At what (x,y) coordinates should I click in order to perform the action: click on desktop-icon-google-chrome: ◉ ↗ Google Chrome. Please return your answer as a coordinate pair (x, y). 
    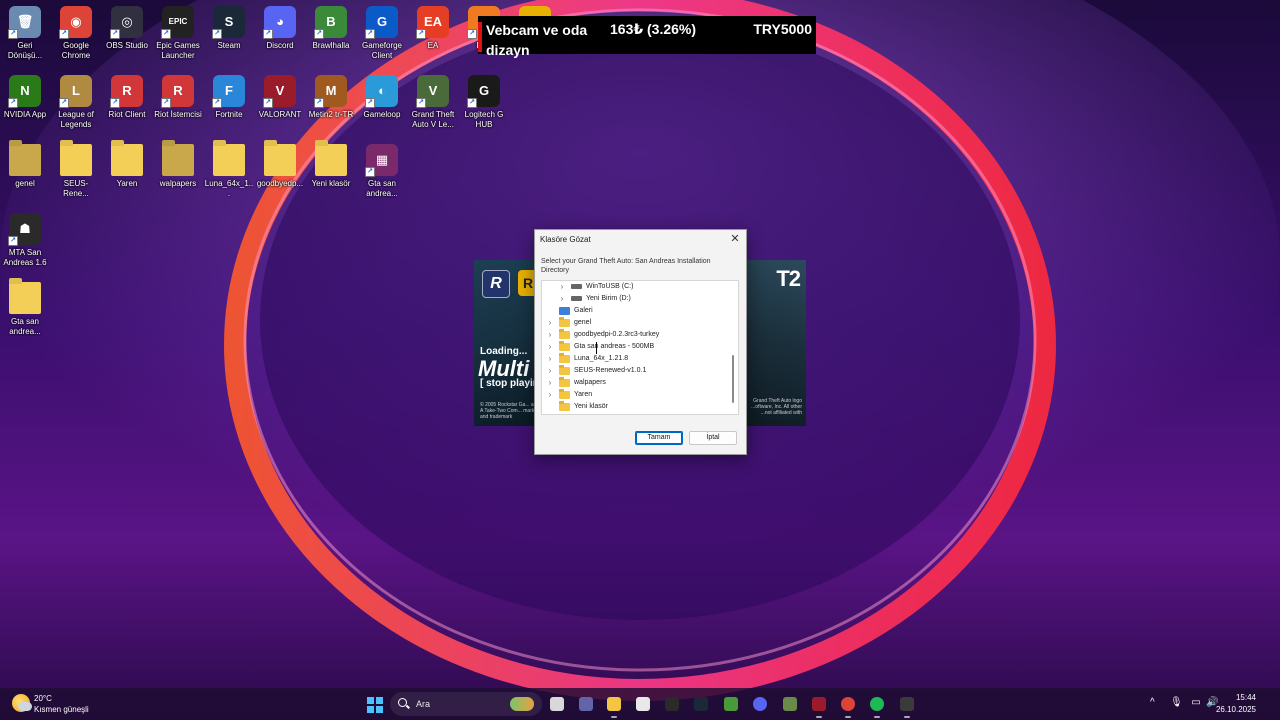
    Looking at the image, I should click on (76, 33).